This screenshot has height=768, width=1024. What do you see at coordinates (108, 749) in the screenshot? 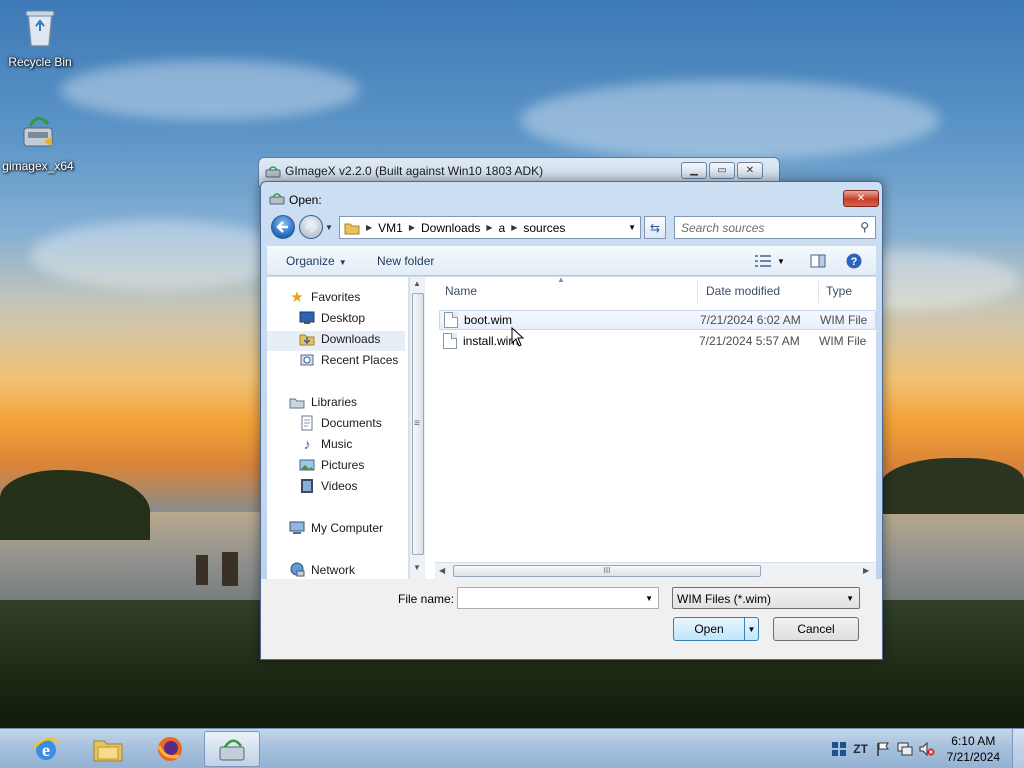
I see `taskbar-file-explorer` at bounding box center [108, 749].